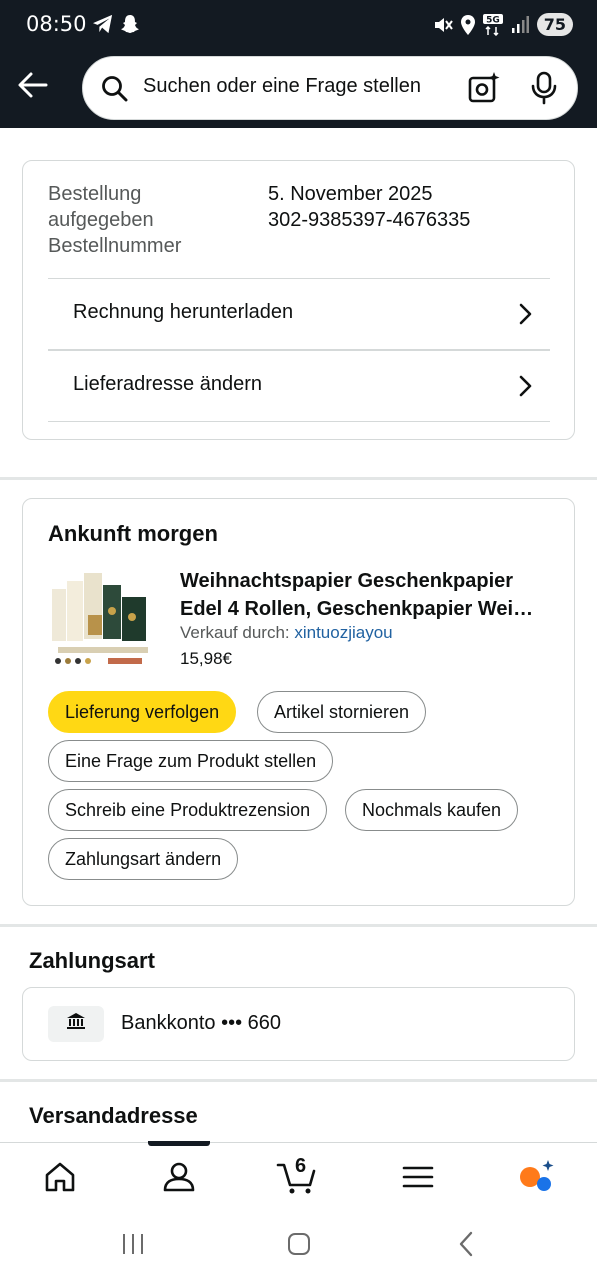 The width and height of the screenshot is (597, 1280). Describe the element at coordinates (293, 86) in the screenshot. I see `search-input` at that location.